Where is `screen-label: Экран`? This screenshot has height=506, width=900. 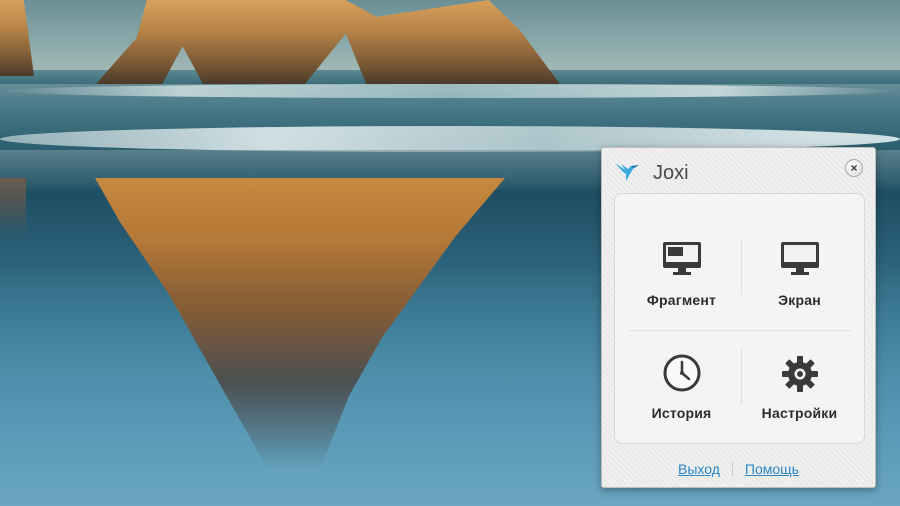
screen-label: Экран is located at coordinates (799, 300).